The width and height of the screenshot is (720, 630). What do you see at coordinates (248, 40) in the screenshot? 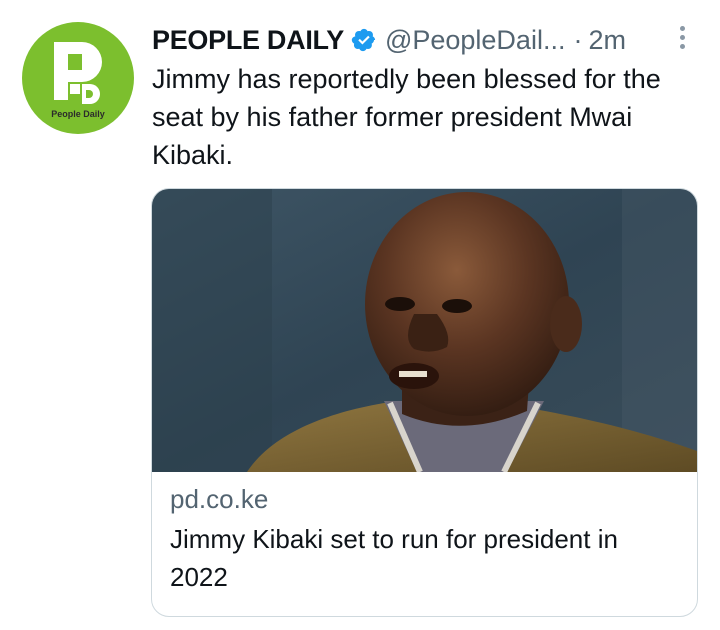
I see `display-name: PEOPLE DAILY` at bounding box center [248, 40].